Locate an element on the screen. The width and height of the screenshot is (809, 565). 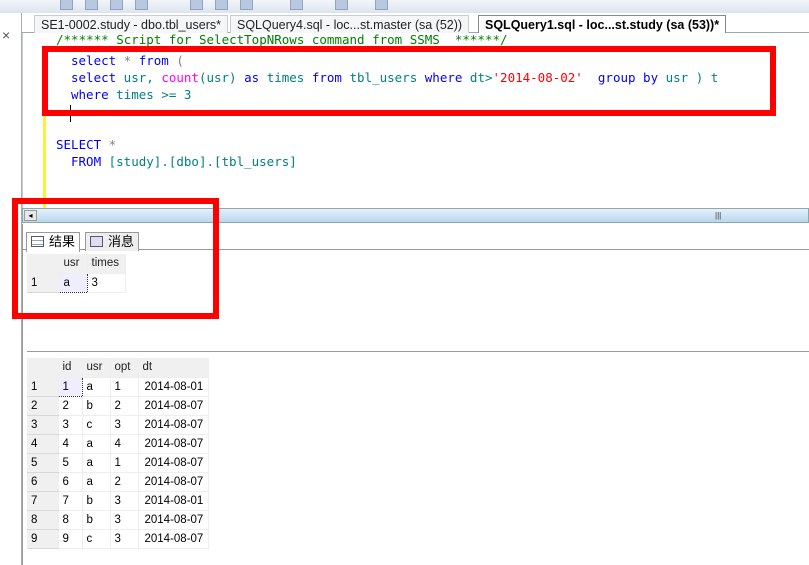
column-header: opt is located at coordinates (124, 368).